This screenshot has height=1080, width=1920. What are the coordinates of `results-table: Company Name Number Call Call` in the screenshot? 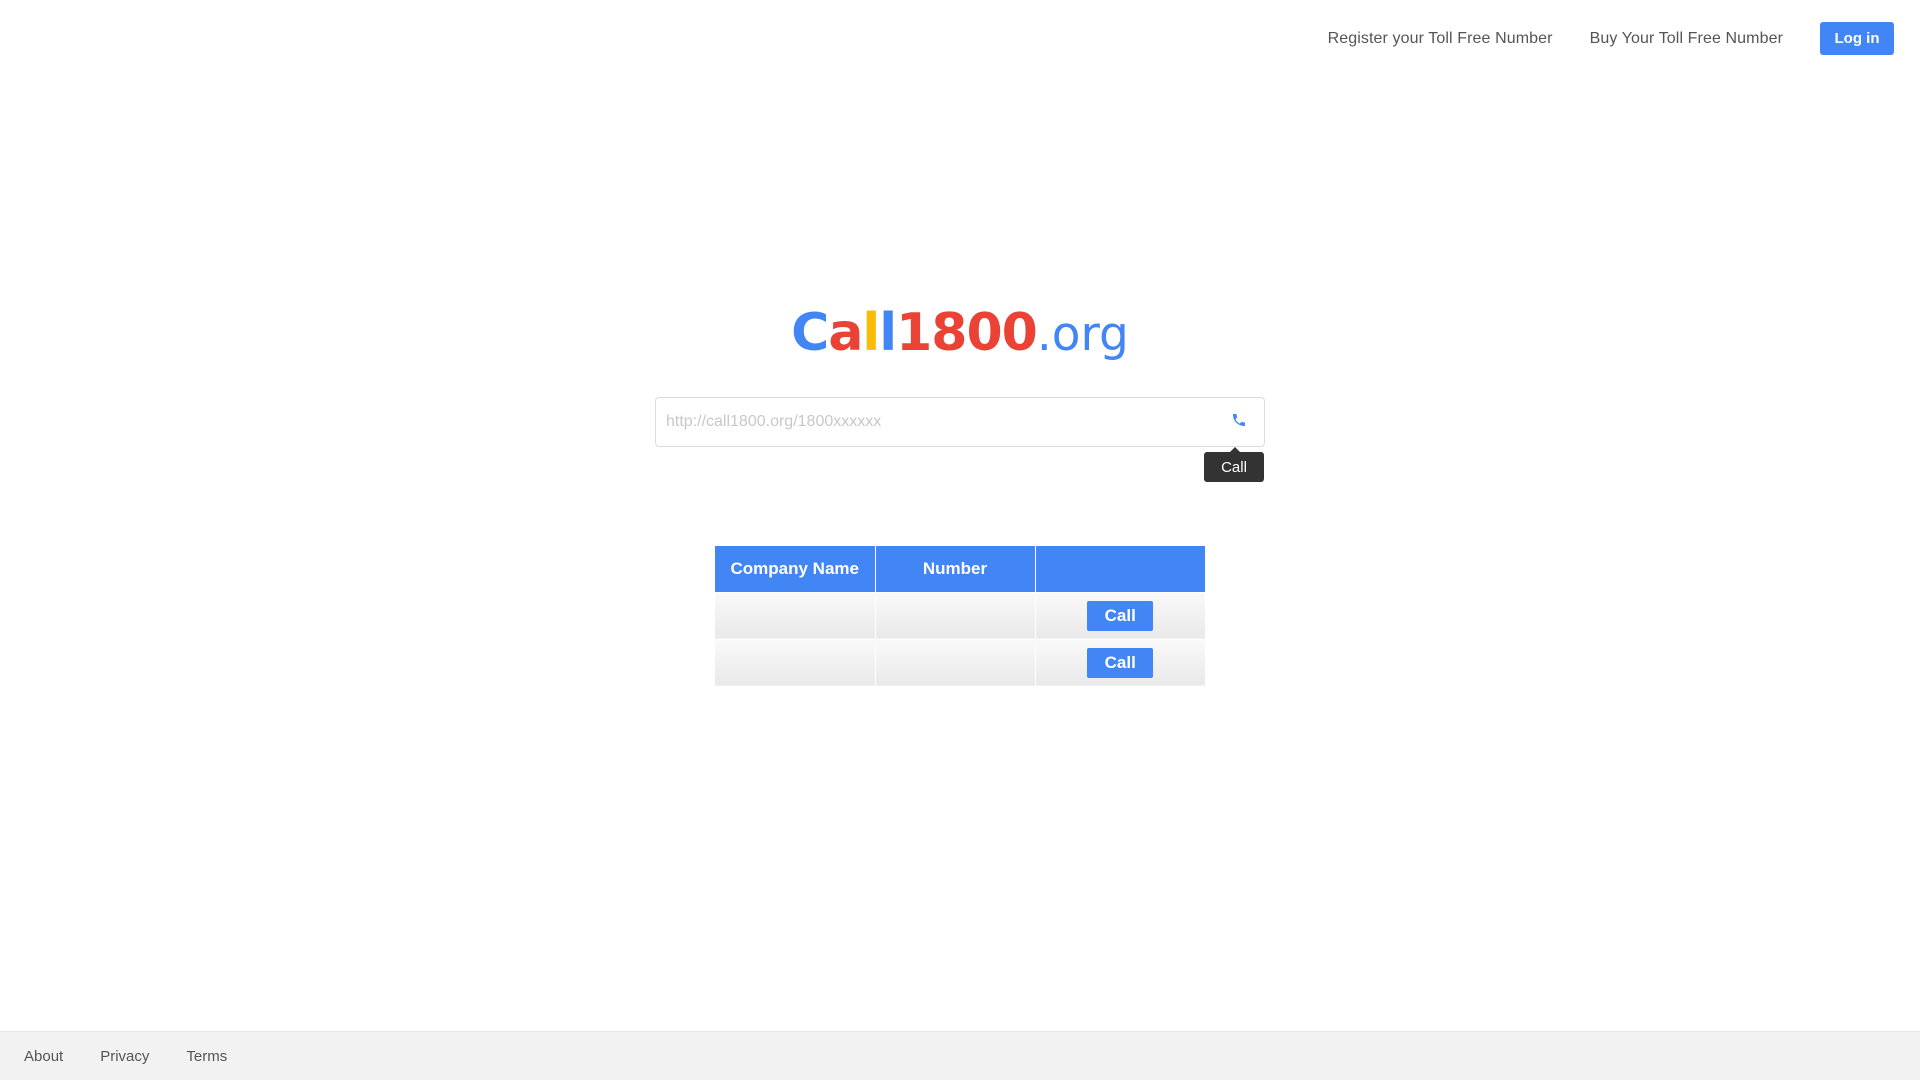 It's located at (960, 616).